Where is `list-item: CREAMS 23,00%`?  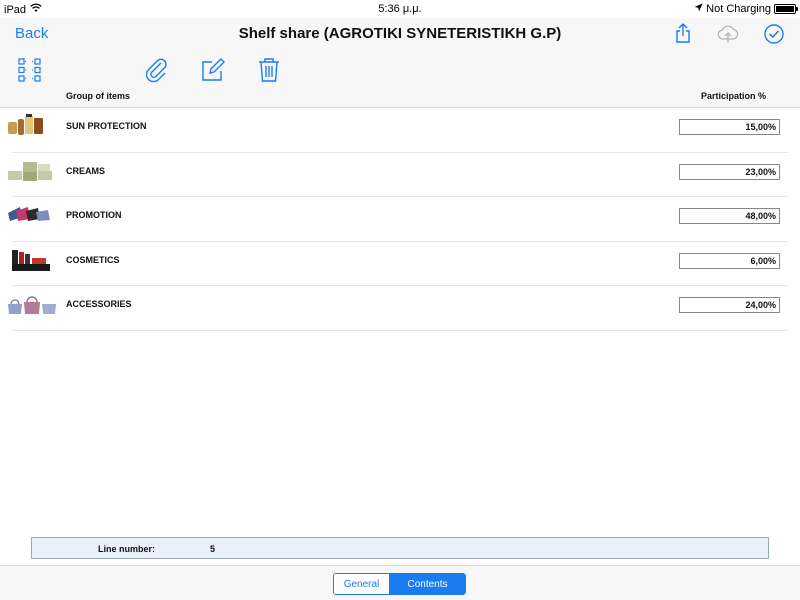 list-item: CREAMS 23,00% is located at coordinates (398, 175).